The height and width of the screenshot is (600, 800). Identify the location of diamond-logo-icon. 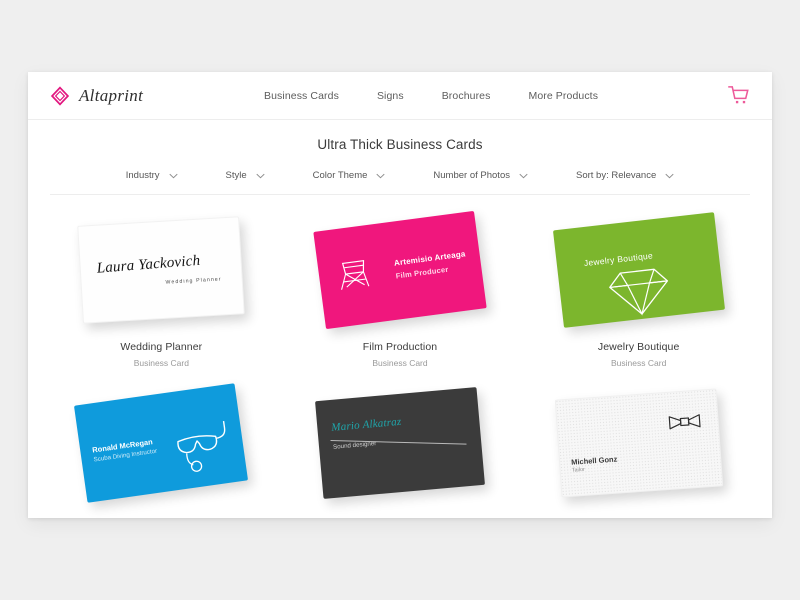
(60, 95).